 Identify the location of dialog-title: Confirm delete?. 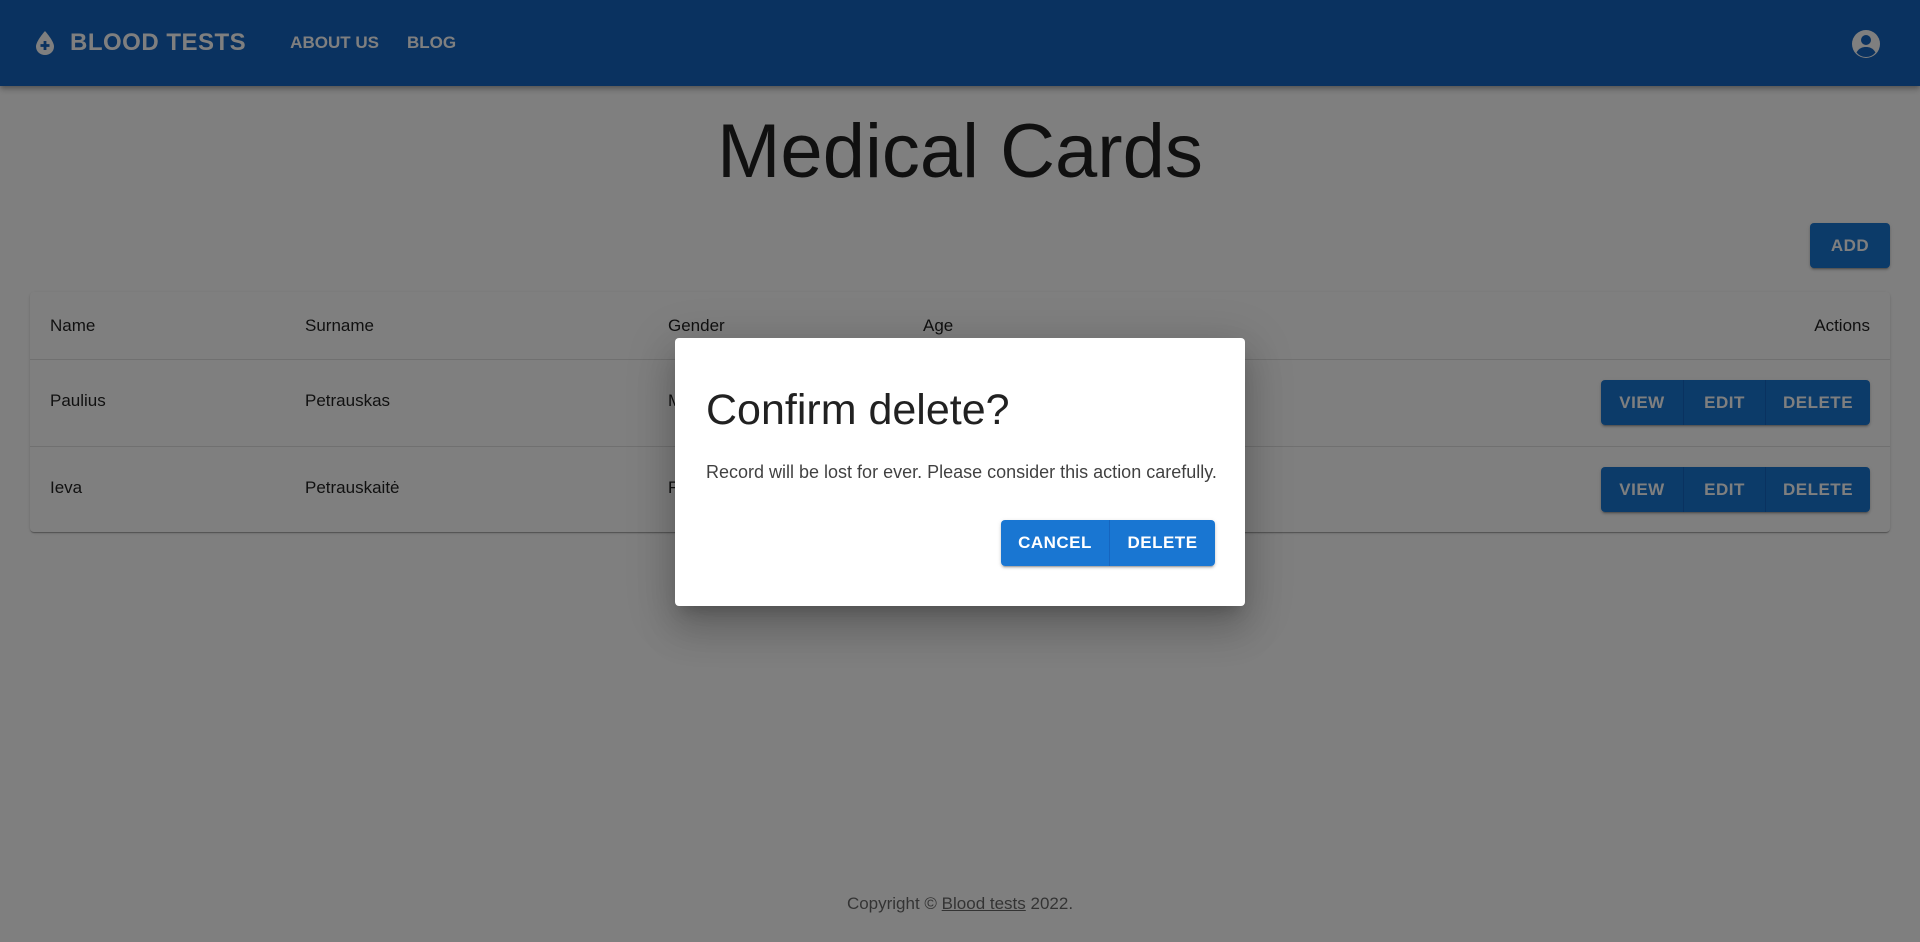
(858, 410).